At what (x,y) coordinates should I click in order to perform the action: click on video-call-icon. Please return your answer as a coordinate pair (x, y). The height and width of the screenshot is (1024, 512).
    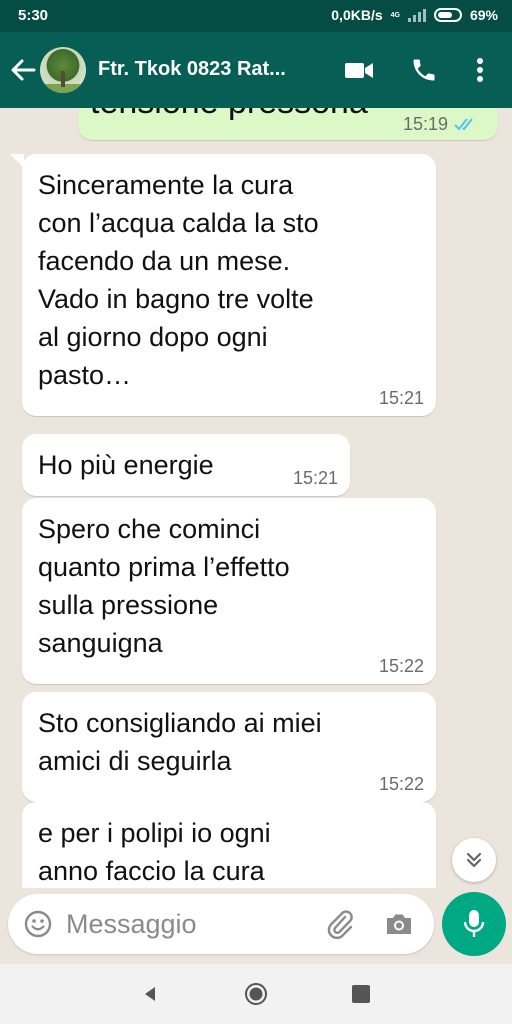
    Looking at the image, I should click on (359, 70).